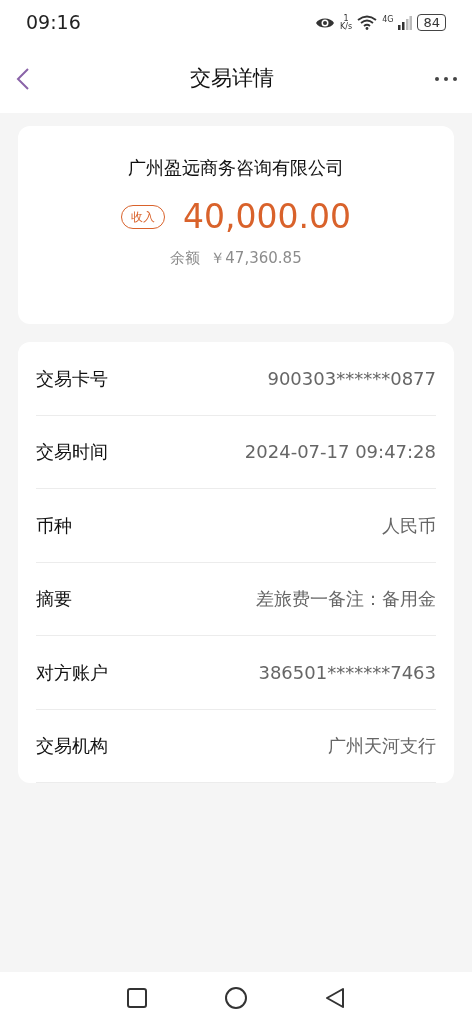  What do you see at coordinates (431, 22) in the screenshot?
I see `battery-level: 84` at bounding box center [431, 22].